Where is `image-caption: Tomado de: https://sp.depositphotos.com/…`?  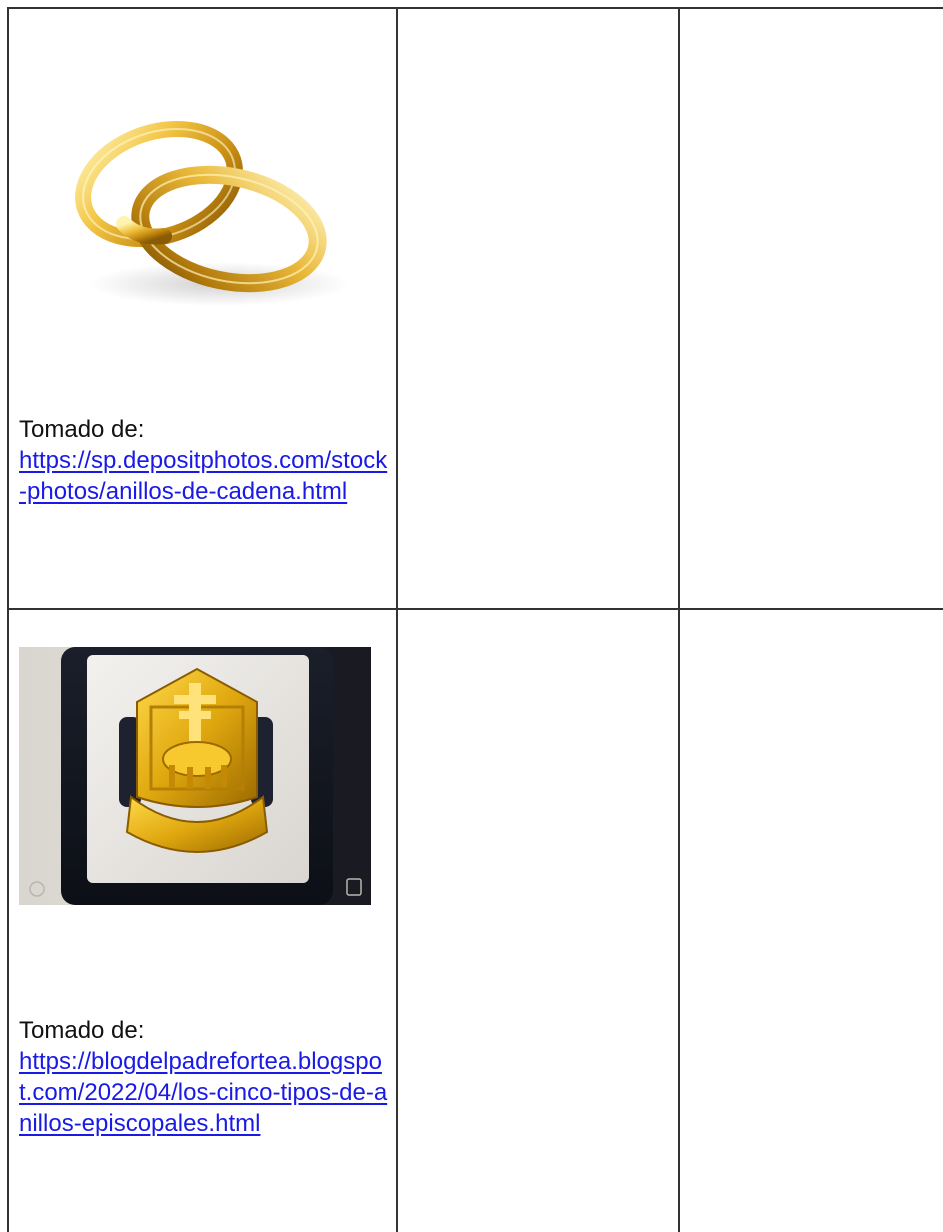
image-caption: Tomado de: https://sp.depositphotos.com/… is located at coordinates (205, 460).